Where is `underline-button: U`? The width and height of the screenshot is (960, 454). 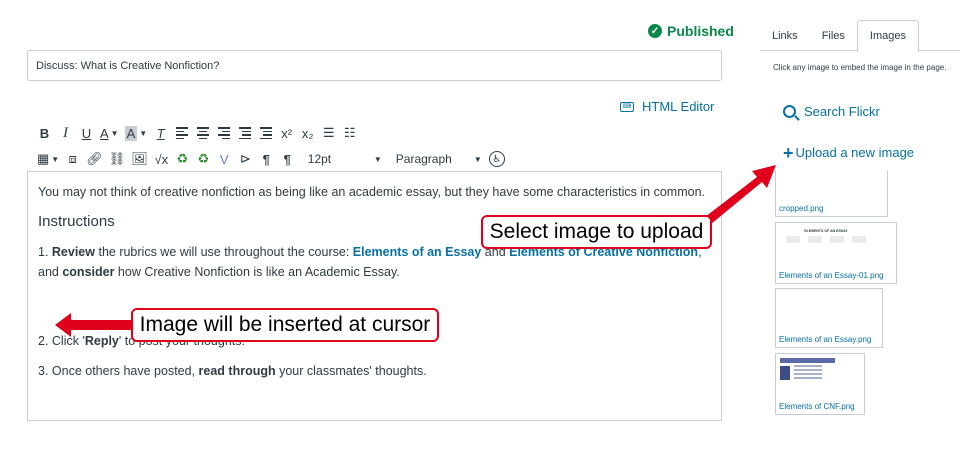
underline-button: U is located at coordinates (86, 133).